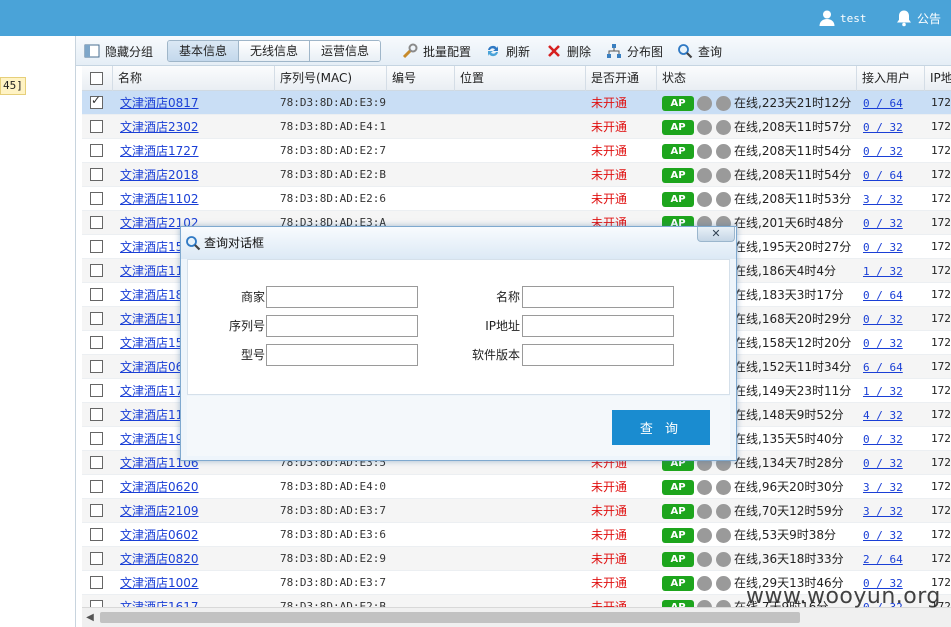 The image size is (951, 627). Describe the element at coordinates (159, 487) in the screenshot. I see `device-name-link: 文津酒店0620` at that location.